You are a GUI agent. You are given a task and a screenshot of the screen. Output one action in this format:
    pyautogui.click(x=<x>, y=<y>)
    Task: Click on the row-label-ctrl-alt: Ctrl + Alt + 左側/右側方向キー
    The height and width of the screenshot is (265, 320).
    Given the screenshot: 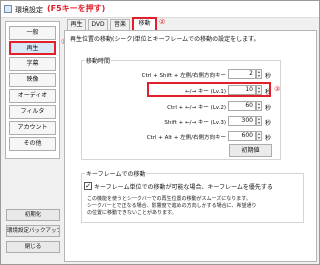 What is the action you would take?
    pyautogui.click(x=186, y=138)
    